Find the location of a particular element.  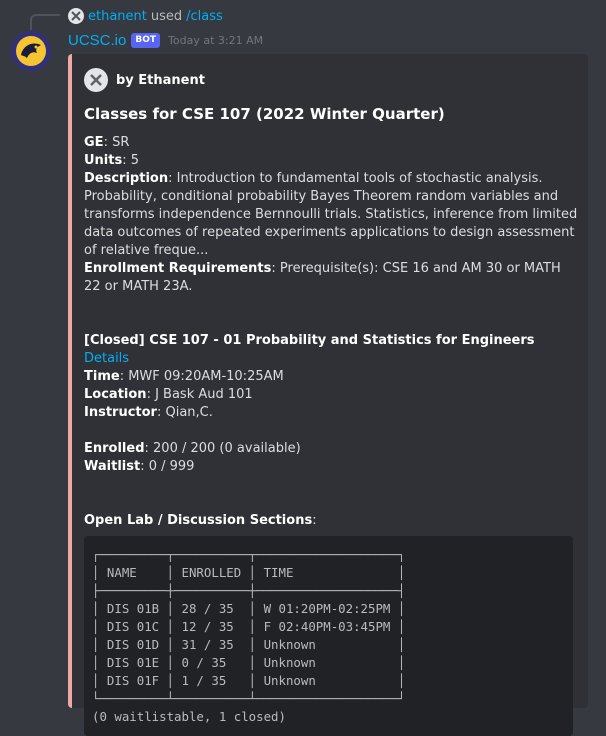

details-link: Details is located at coordinates (106, 358).